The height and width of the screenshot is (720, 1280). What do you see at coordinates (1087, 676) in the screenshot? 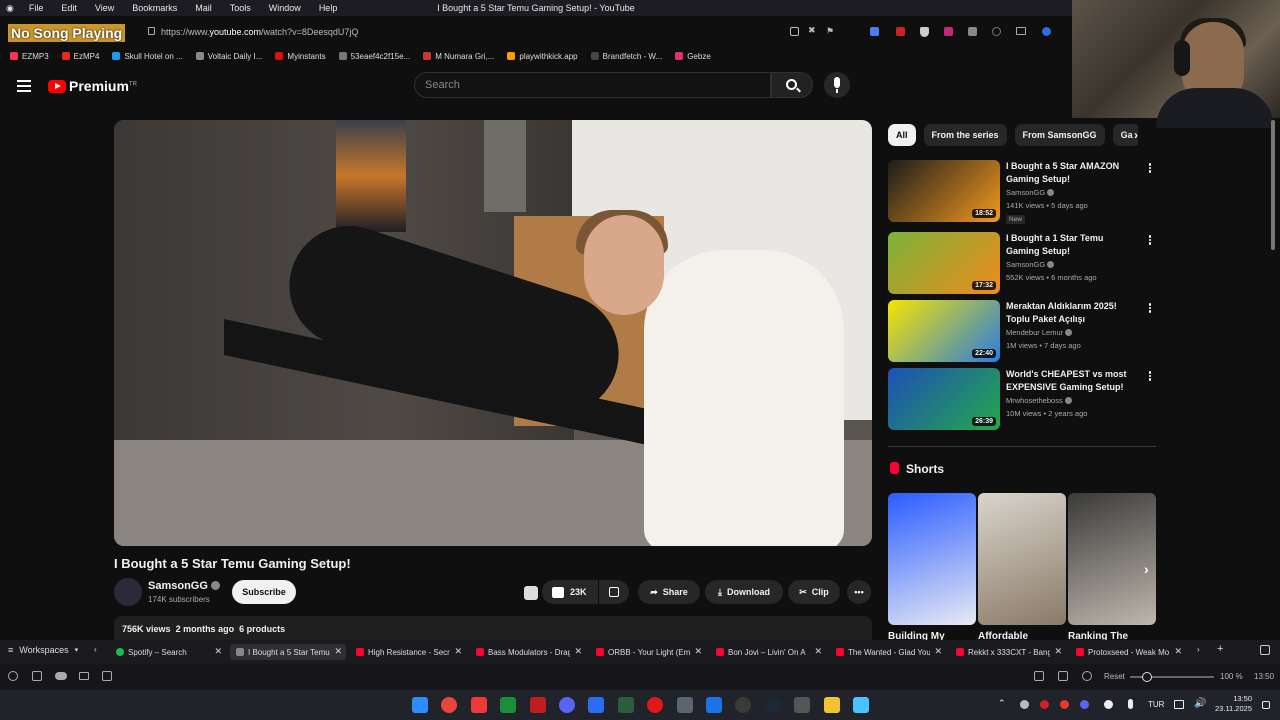
I see `page-actions-icon` at bounding box center [1087, 676].